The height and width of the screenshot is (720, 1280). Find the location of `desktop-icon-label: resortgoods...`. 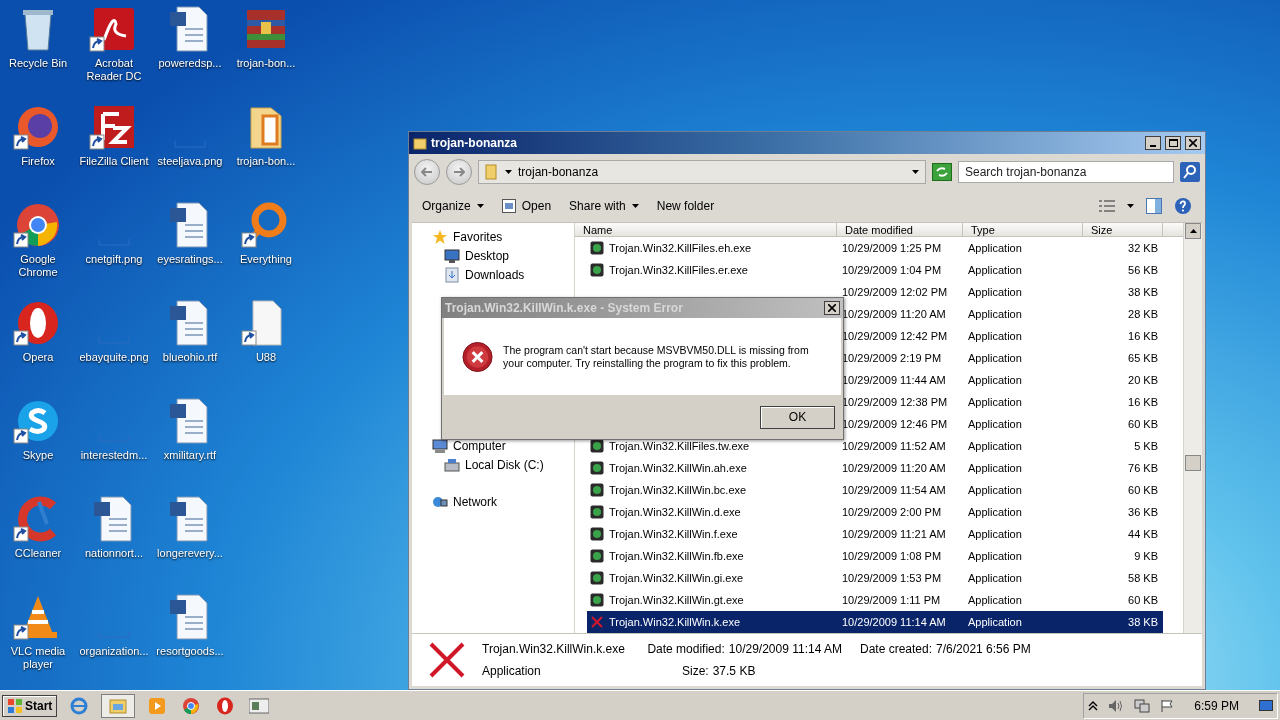

desktop-icon-label: resortgoods... is located at coordinates (190, 651).